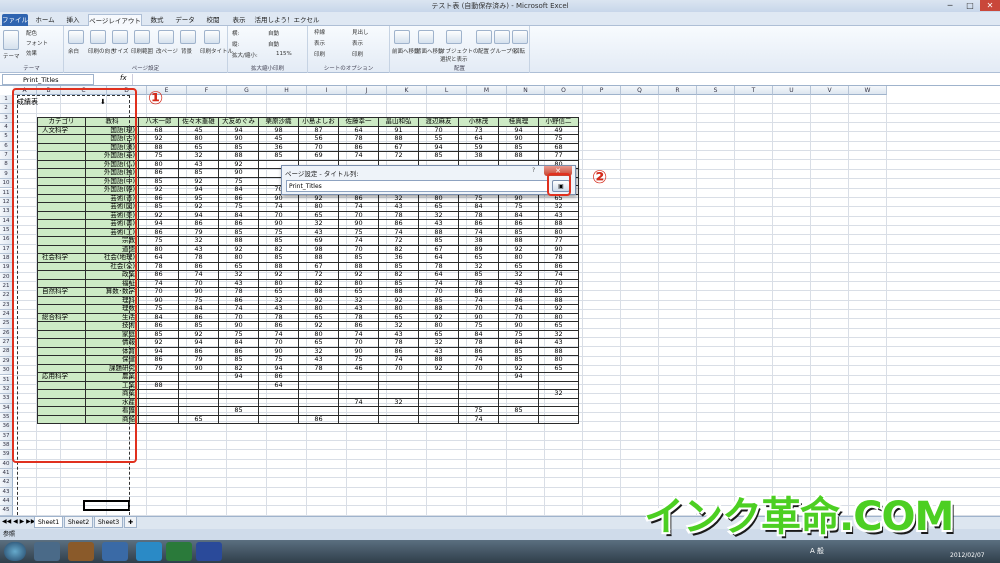  Describe the element at coordinates (167, 51) in the screenshot. I see `breaks-button: 改ページ` at that location.